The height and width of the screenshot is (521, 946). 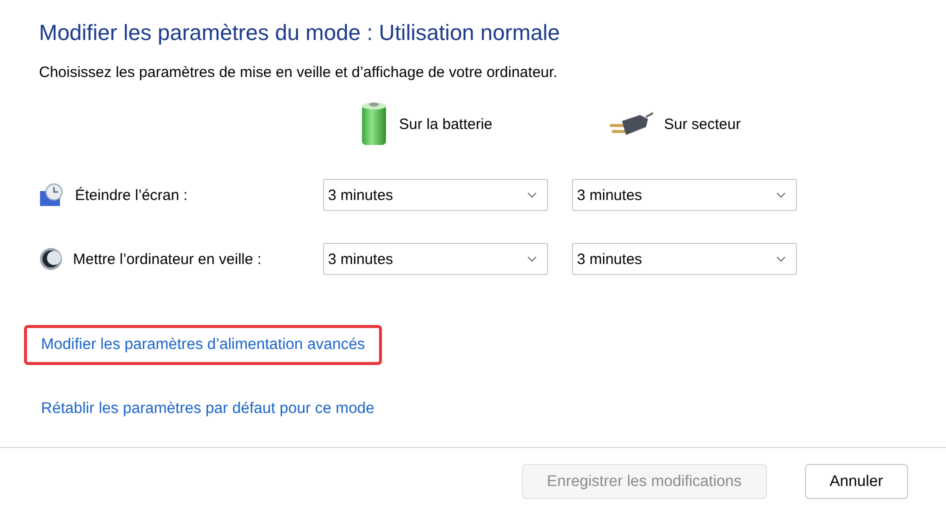 What do you see at coordinates (445, 124) in the screenshot?
I see `column-label: Sur la batterie` at bounding box center [445, 124].